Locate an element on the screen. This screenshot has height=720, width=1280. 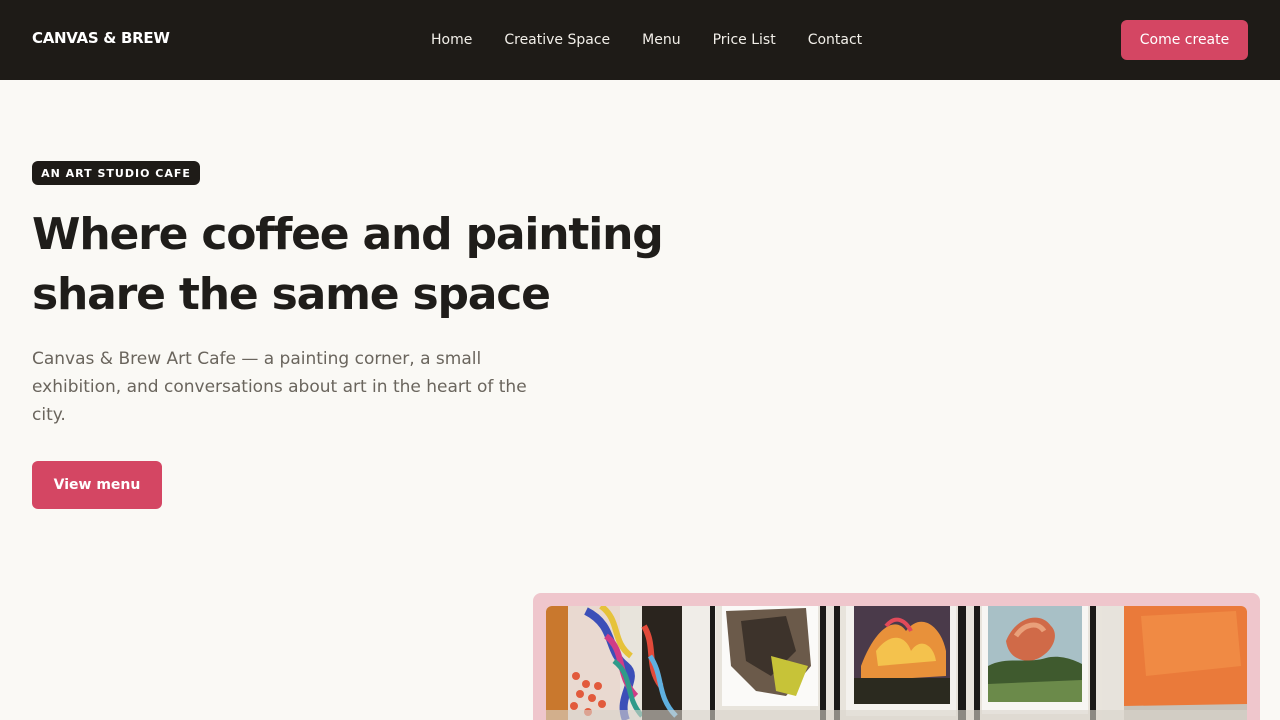
come-create-button: Come create is located at coordinates (1184, 40).